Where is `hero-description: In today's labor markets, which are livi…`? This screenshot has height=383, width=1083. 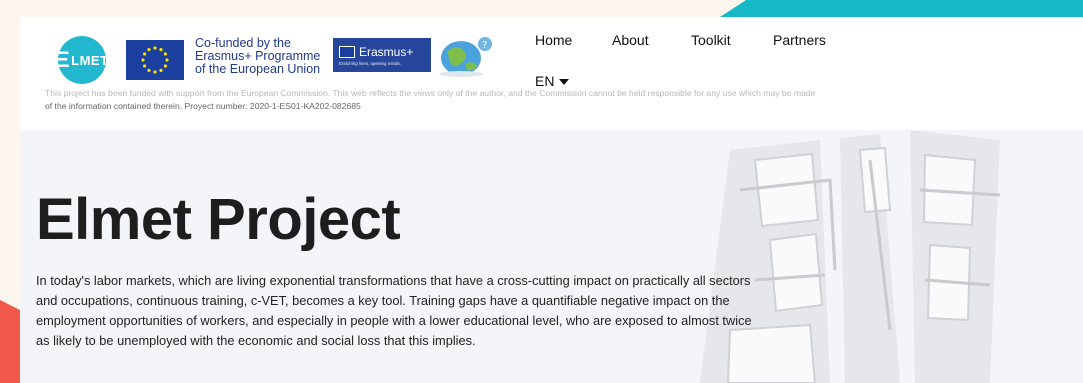 hero-description: In today's labor markets, which are livi… is located at coordinates (394, 310).